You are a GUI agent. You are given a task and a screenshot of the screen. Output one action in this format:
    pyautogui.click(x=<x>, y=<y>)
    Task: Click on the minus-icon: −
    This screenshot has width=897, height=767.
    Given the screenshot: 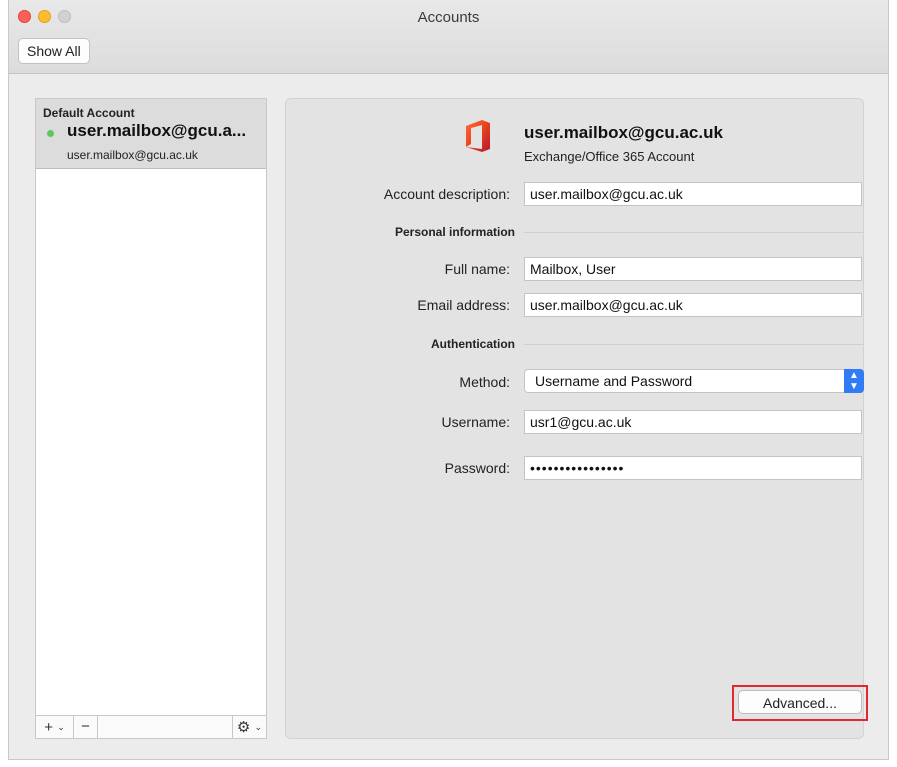 What is the action you would take?
    pyautogui.click(x=85, y=726)
    